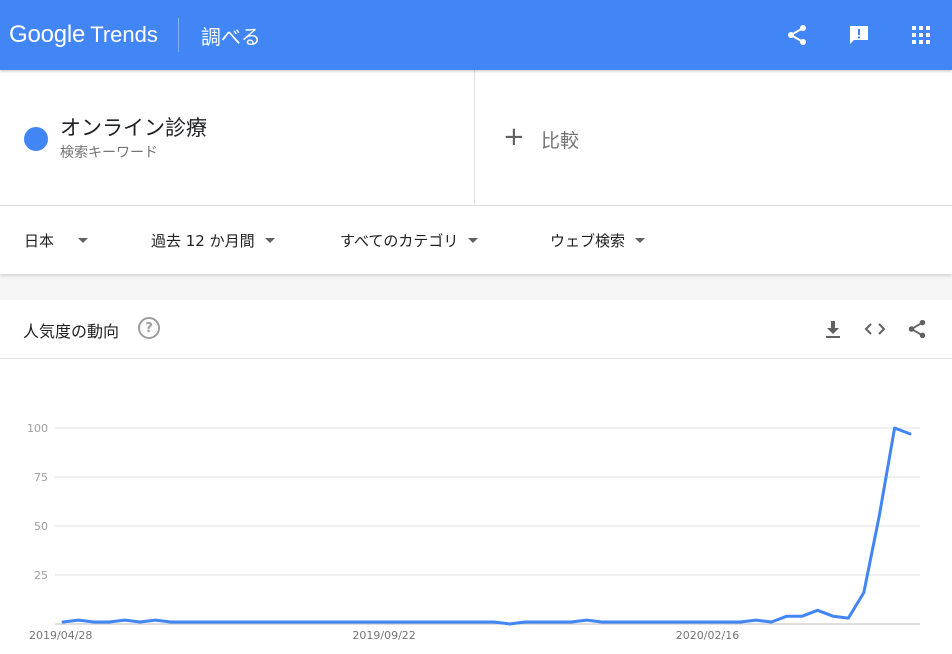  I want to click on region-value: 日本, so click(39, 240).